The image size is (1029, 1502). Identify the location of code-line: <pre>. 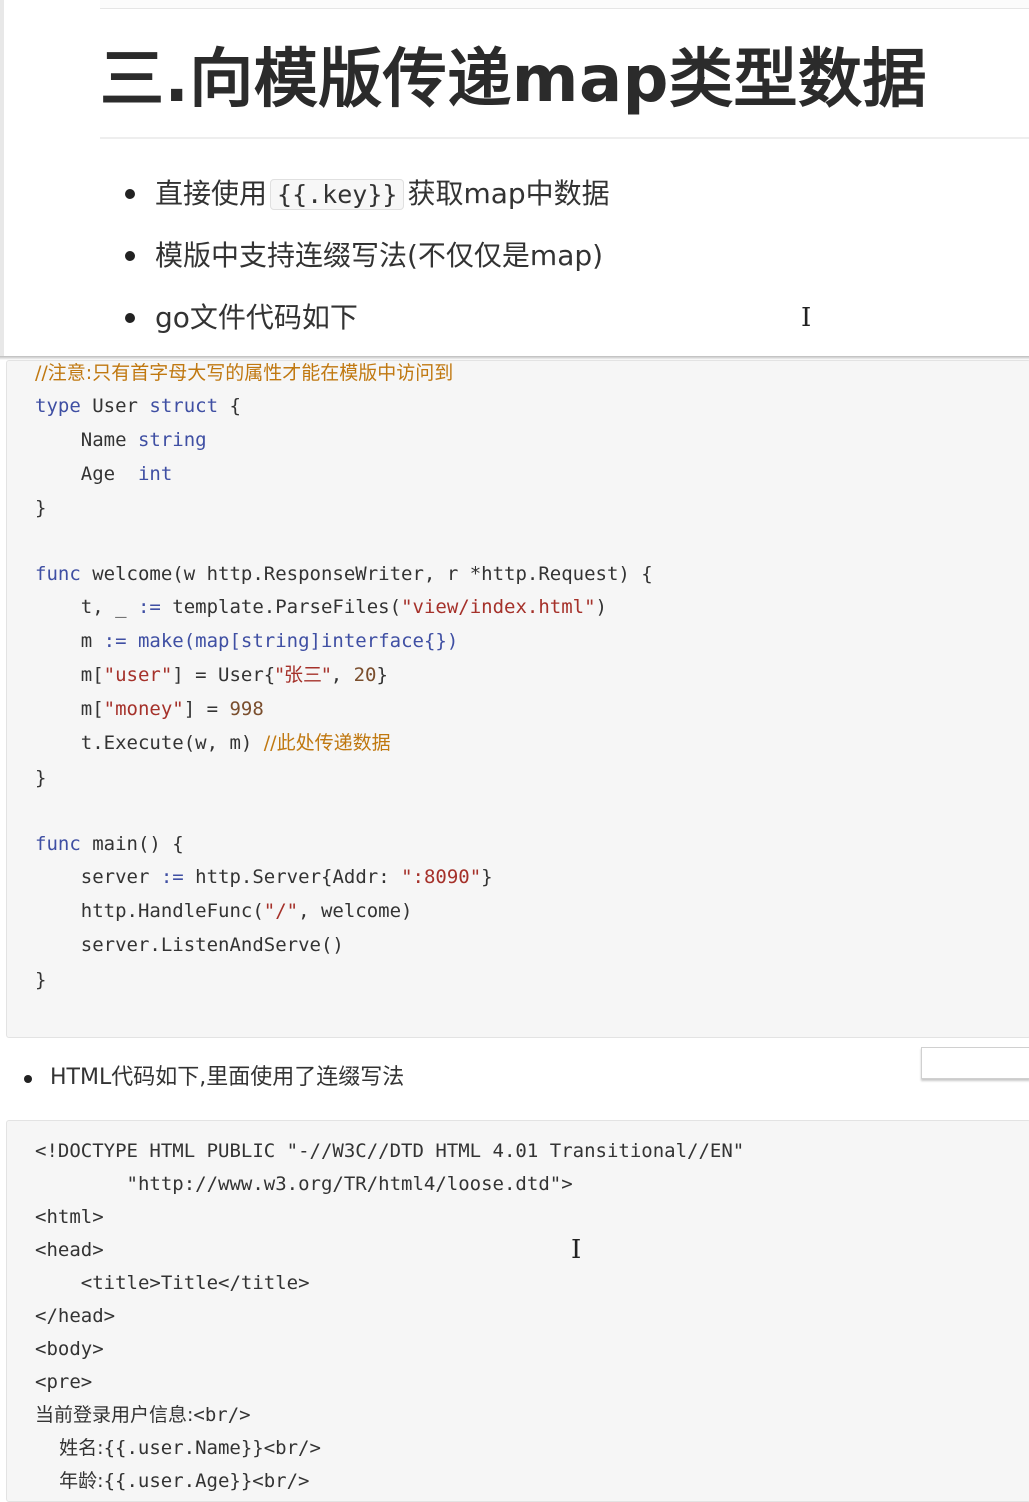
(64, 1382).